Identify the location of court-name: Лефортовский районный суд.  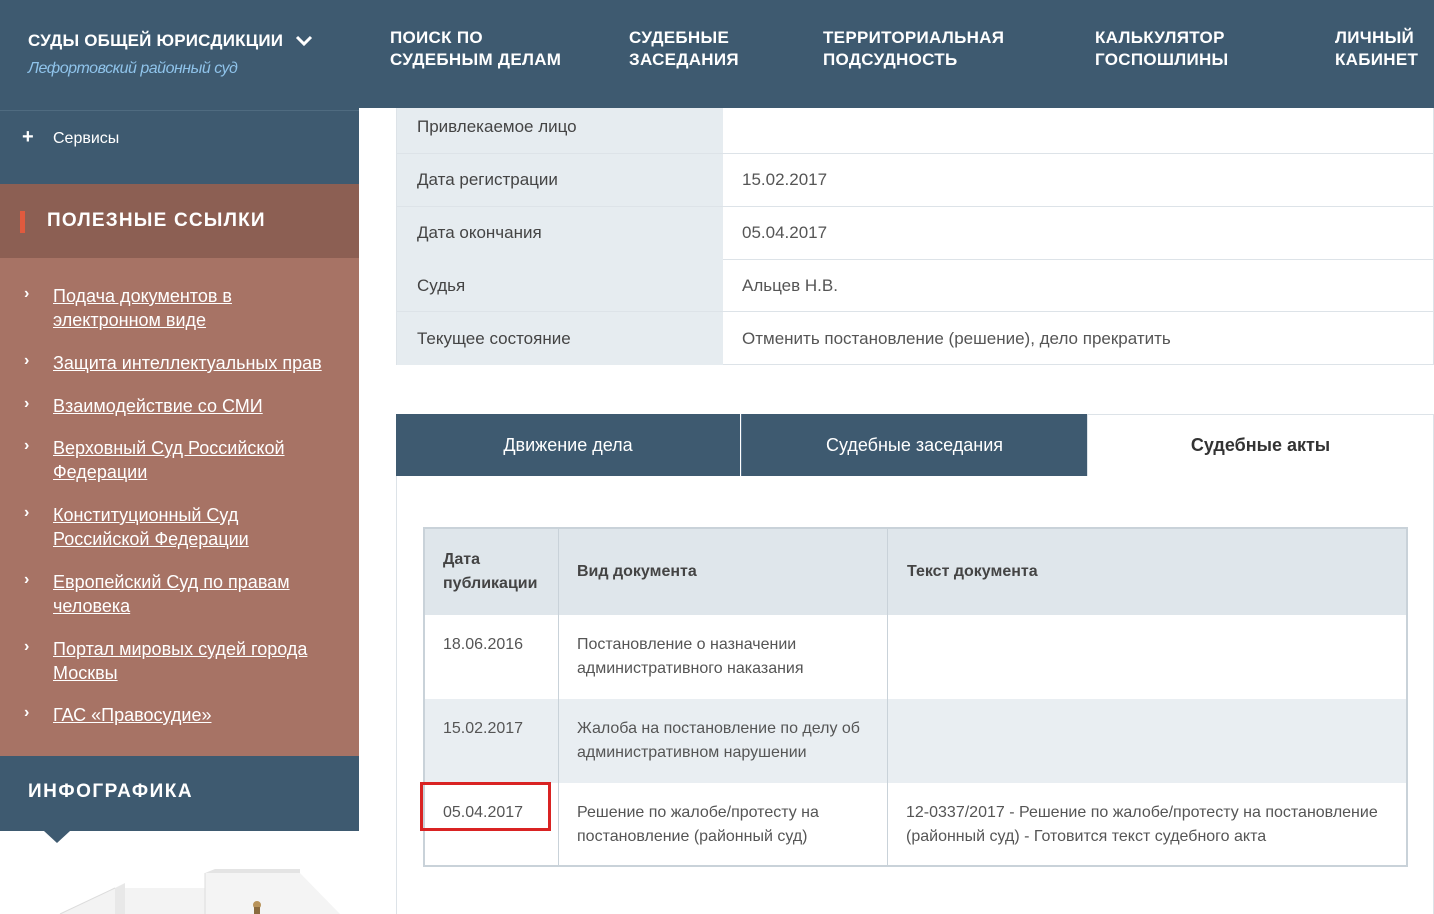
(133, 69).